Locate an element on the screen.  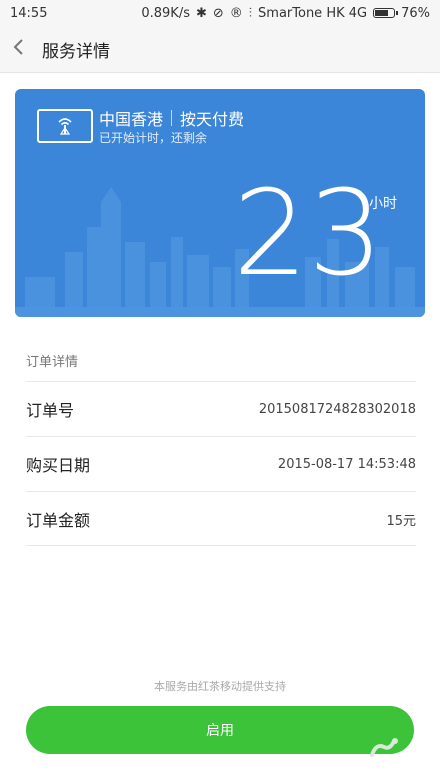
page-title: 服务详情 is located at coordinates (76, 51).